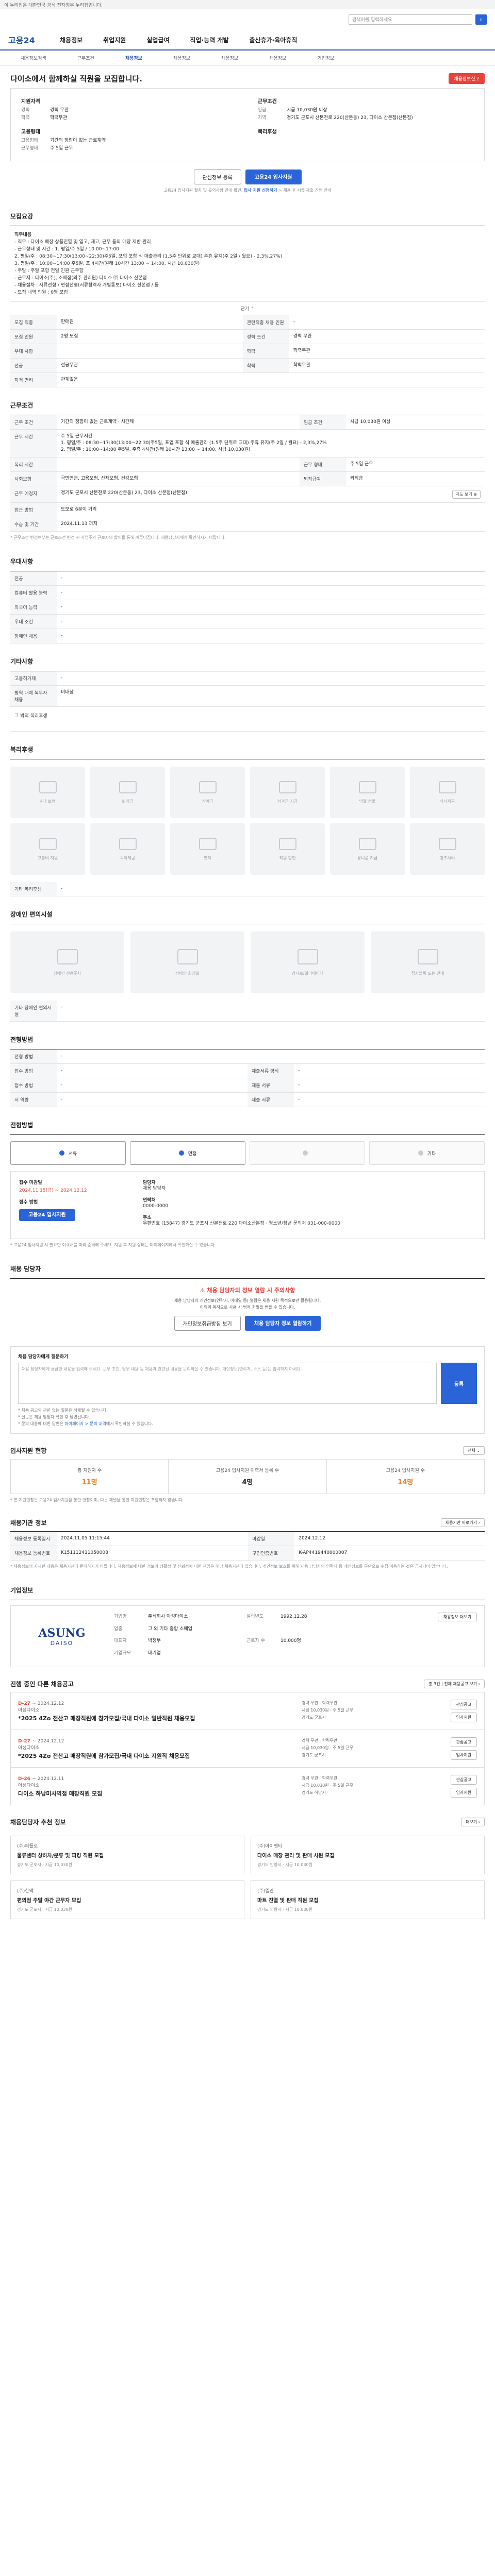 The width and height of the screenshot is (495, 2576). Describe the element at coordinates (45, 118) in the screenshot. I see `summary-row: 학력 학력무관` at that location.